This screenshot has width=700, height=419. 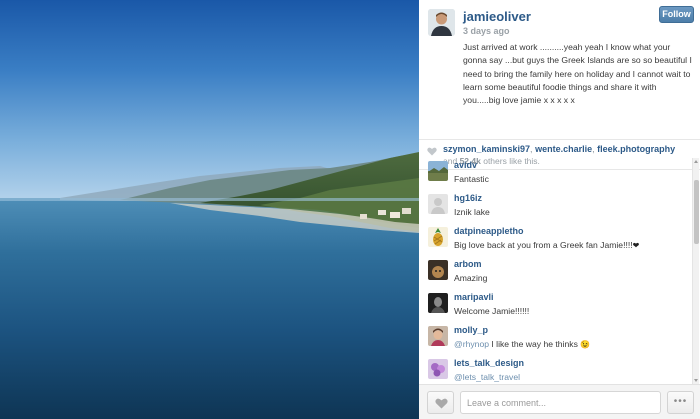 I want to click on comment-text: @lets_talk_travel, so click(x=487, y=377).